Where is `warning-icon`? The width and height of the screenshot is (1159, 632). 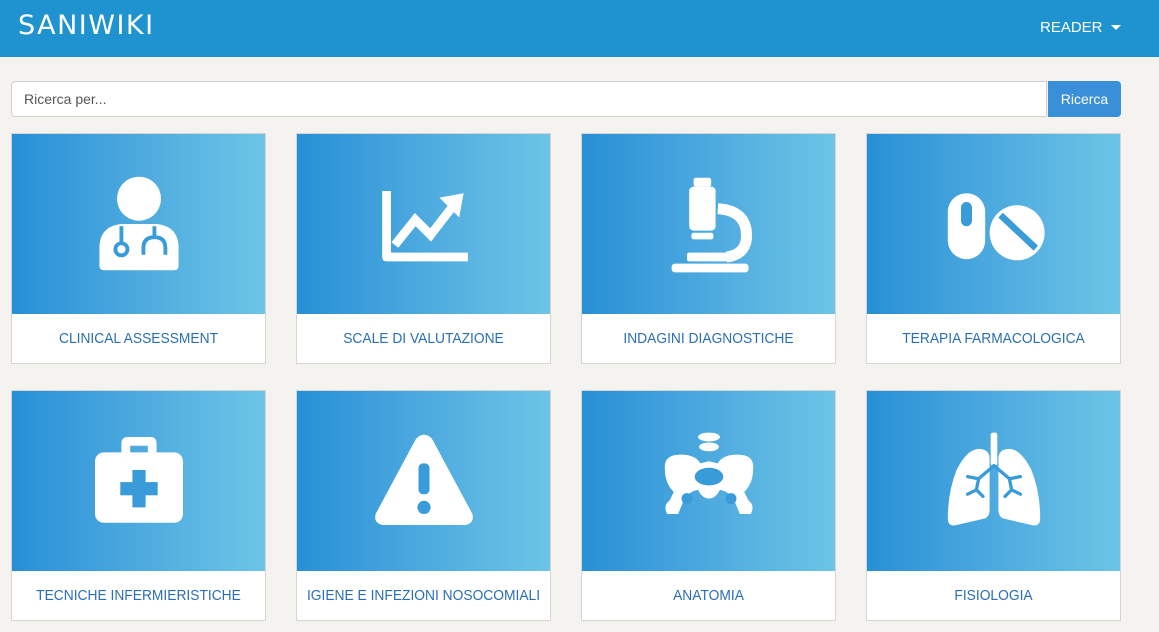 warning-icon is located at coordinates (423, 479).